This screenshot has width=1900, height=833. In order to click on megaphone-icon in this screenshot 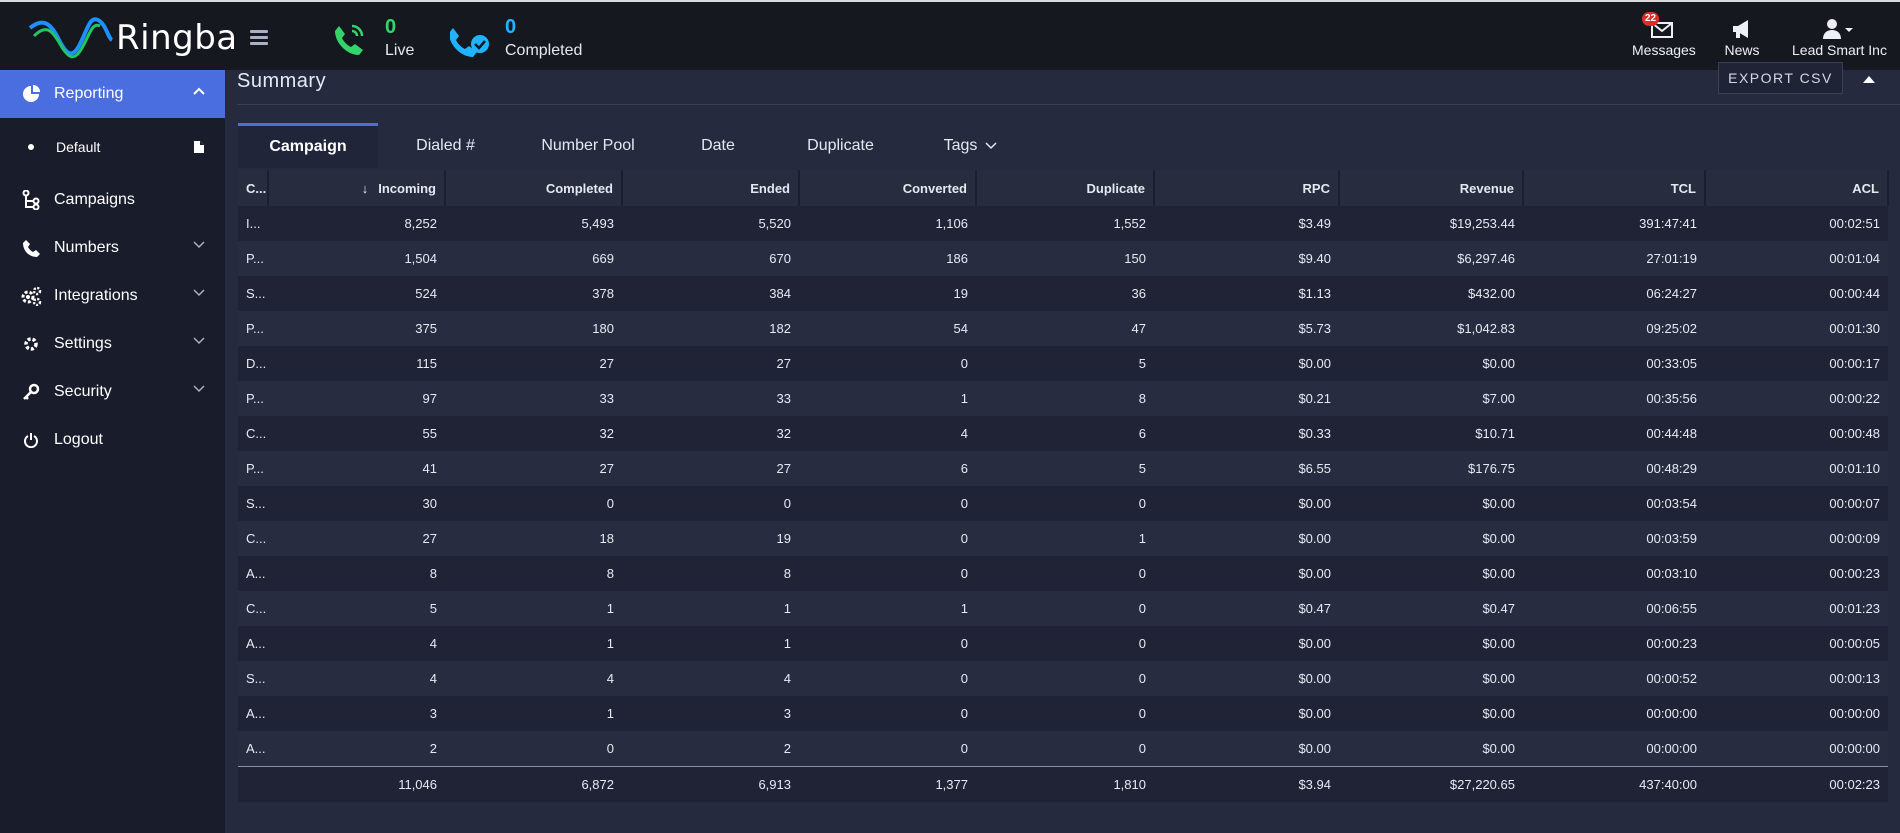, I will do `click(1740, 29)`.